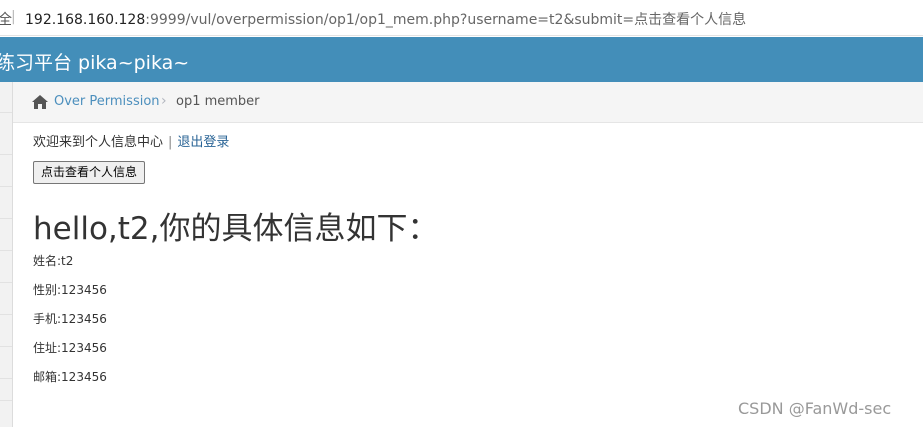 The height and width of the screenshot is (427, 923). Describe the element at coordinates (40, 102) in the screenshot. I see `home-icon` at that location.